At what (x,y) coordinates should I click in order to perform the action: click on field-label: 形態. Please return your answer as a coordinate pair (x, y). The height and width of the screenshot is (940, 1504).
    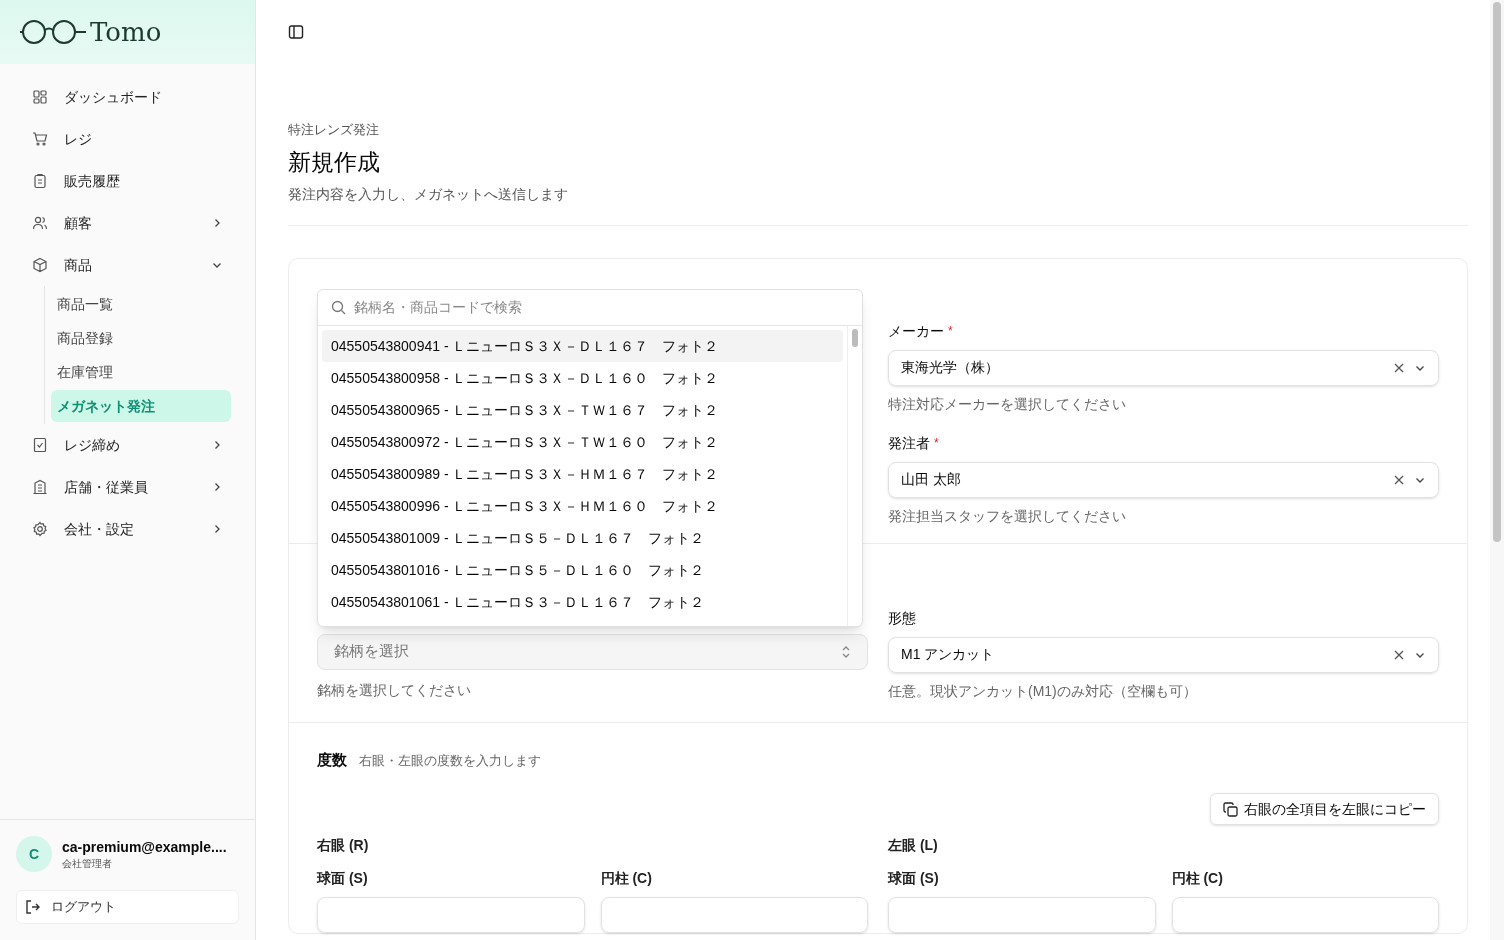
    Looking at the image, I should click on (902, 618).